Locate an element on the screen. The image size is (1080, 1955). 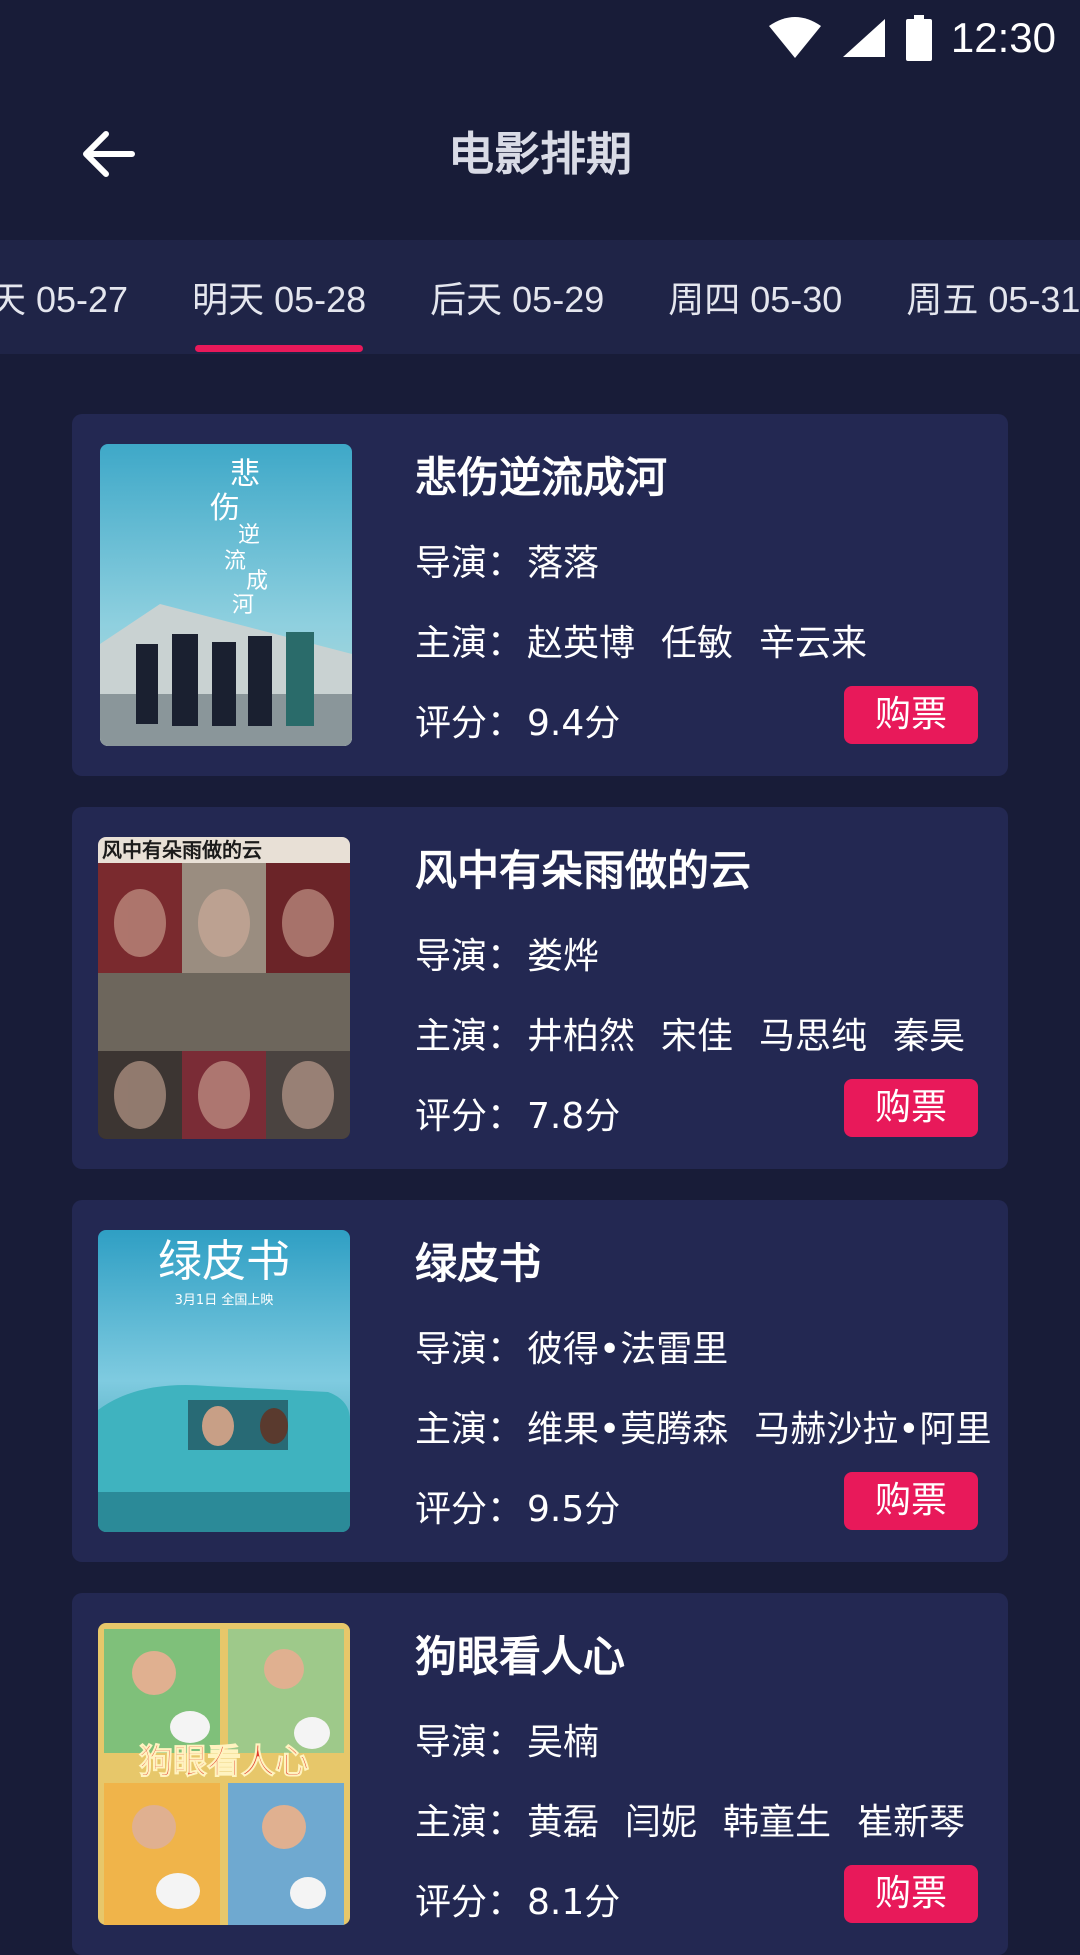
movie-title: 悲伤逆流成河 is located at coordinates (541, 477).